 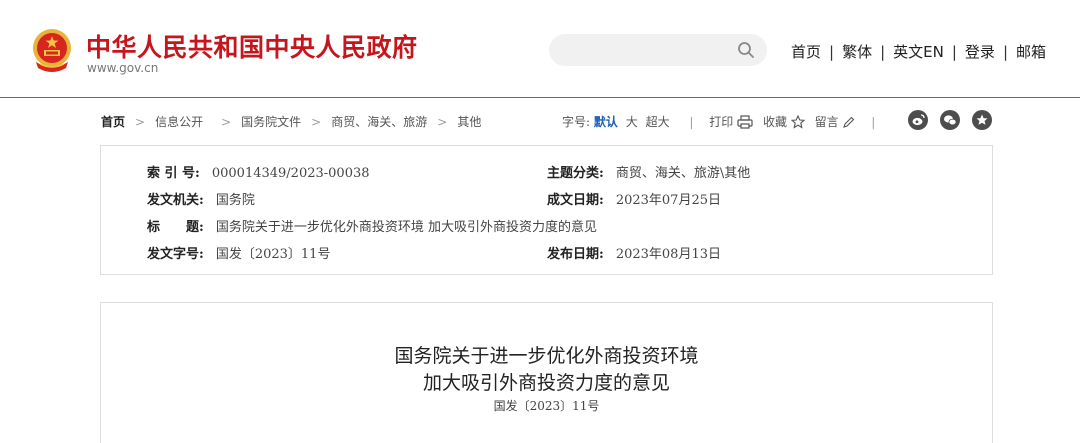 What do you see at coordinates (235, 200) in the screenshot?
I see `meta-issuer-value: 国务院` at bounding box center [235, 200].